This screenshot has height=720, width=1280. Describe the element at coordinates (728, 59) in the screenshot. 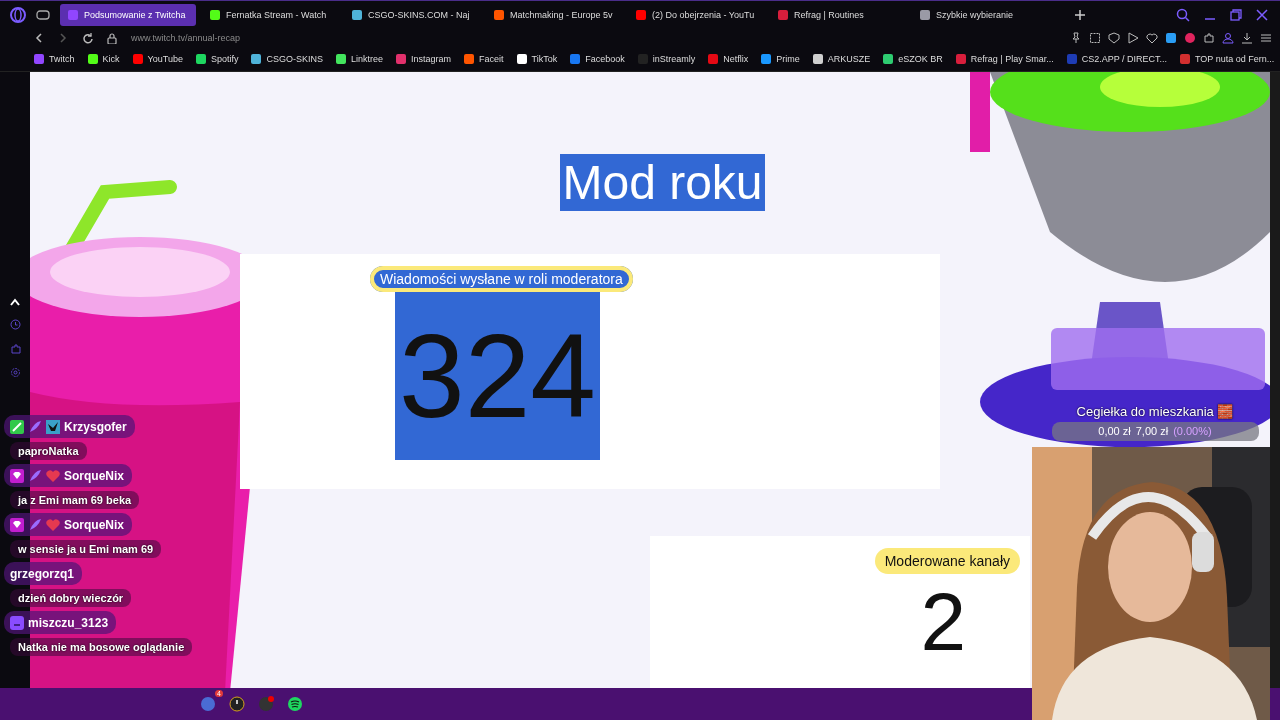

I see `bookmark: Netflix` at that location.